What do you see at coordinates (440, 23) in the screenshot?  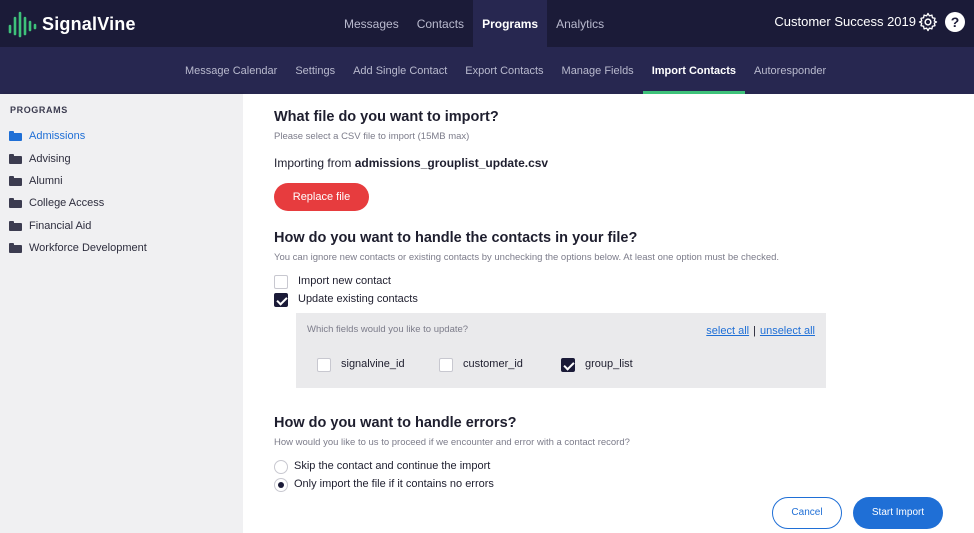 I see `topnav-contacts: Contacts` at bounding box center [440, 23].